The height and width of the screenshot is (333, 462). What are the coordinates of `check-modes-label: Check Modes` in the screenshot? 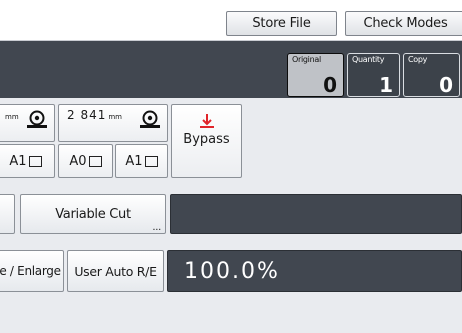 It's located at (405, 23).